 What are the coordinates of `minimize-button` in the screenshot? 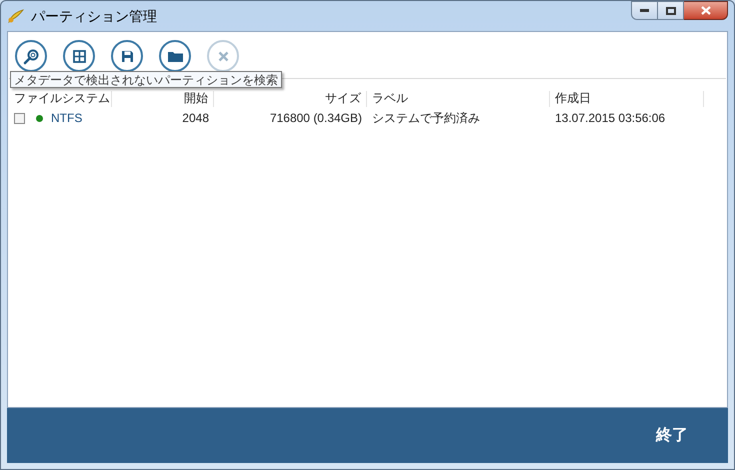 It's located at (644, 10).